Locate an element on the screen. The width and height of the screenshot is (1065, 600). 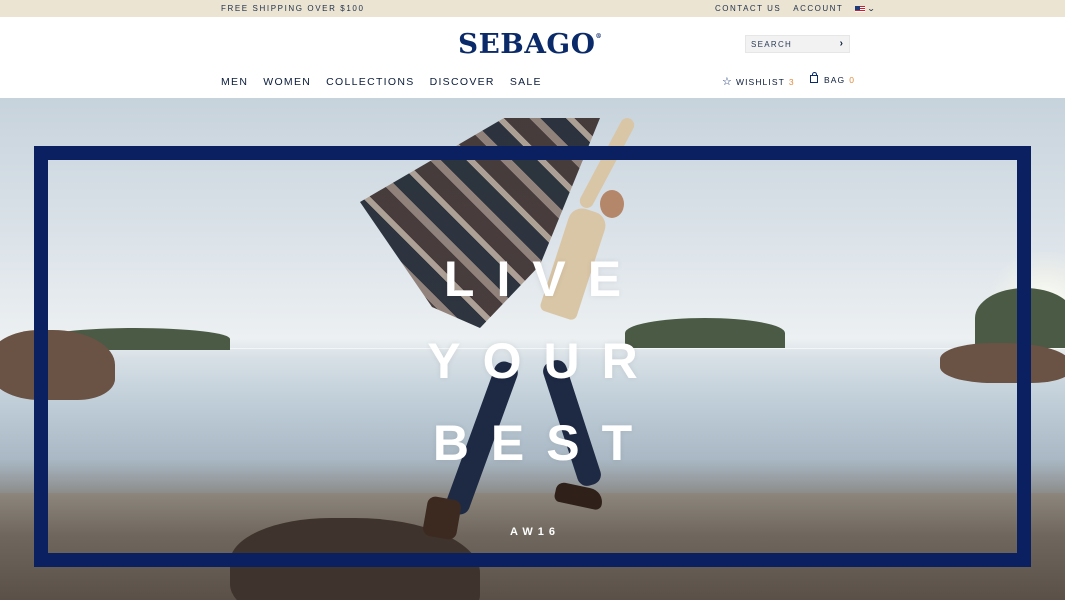
headline-line: BEST is located at coordinates (543, 443).